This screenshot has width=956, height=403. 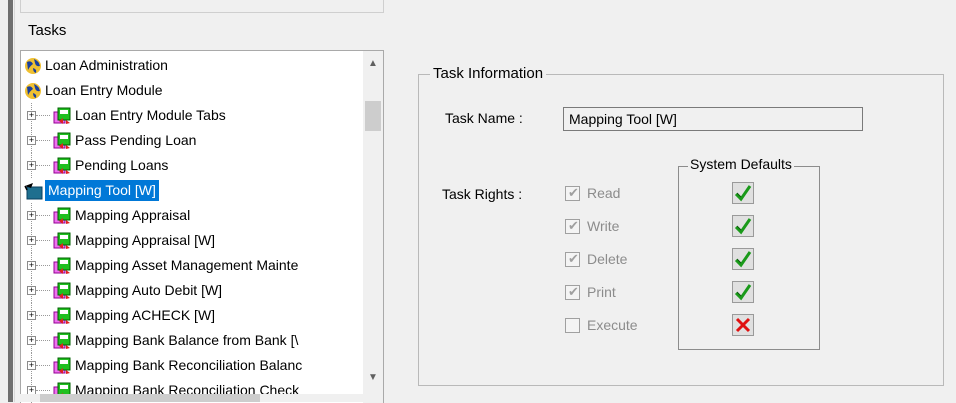 I want to click on tree-item: + Mapping ACHECK [W], so click(x=191, y=315).